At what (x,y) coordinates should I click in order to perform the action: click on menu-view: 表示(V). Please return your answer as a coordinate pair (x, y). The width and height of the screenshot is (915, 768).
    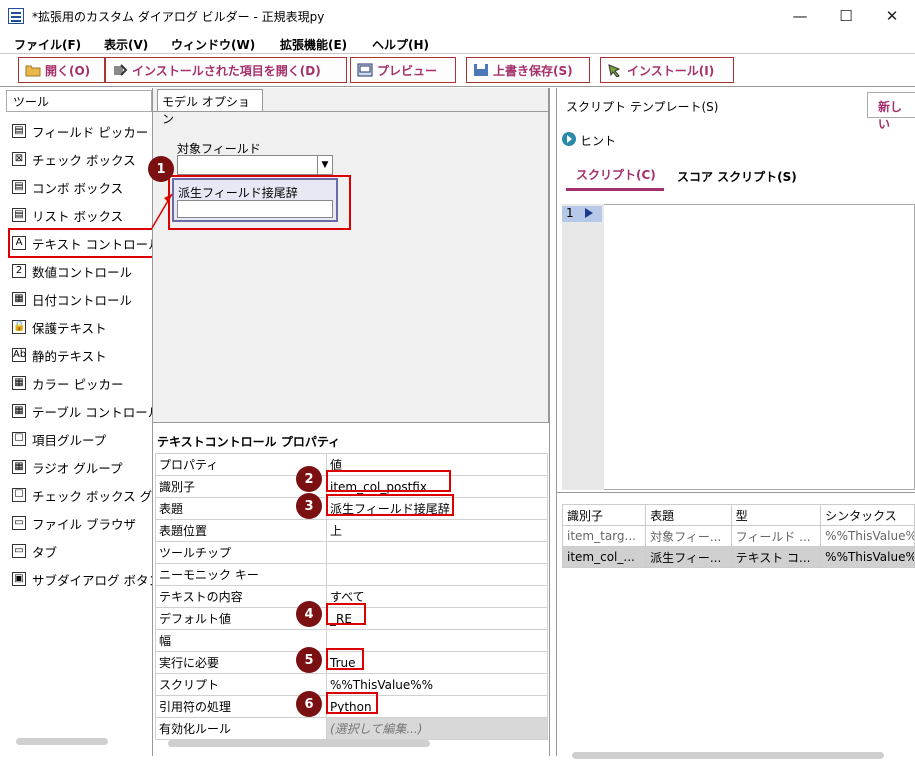
    Looking at the image, I should click on (126, 44).